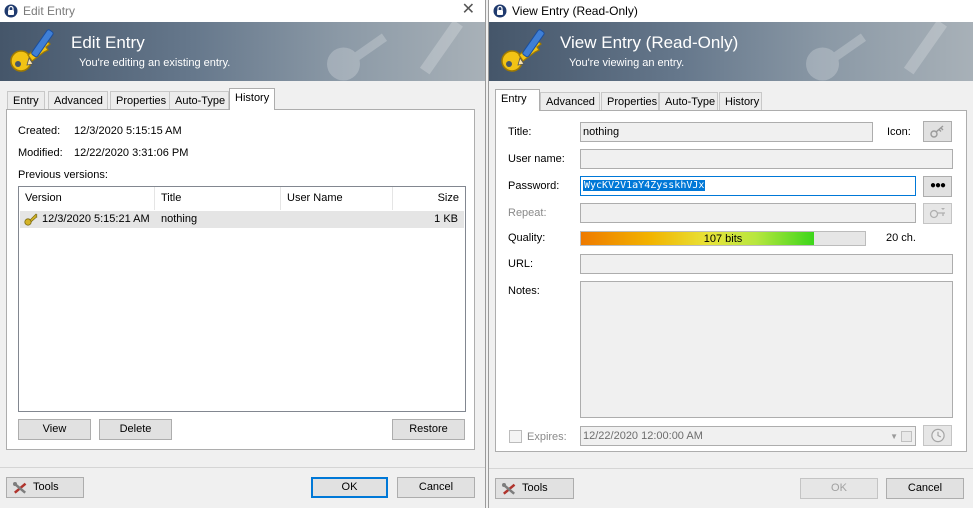 The height and width of the screenshot is (508, 973). Describe the element at coordinates (40, 153) in the screenshot. I see `modified-label: Modified:` at that location.